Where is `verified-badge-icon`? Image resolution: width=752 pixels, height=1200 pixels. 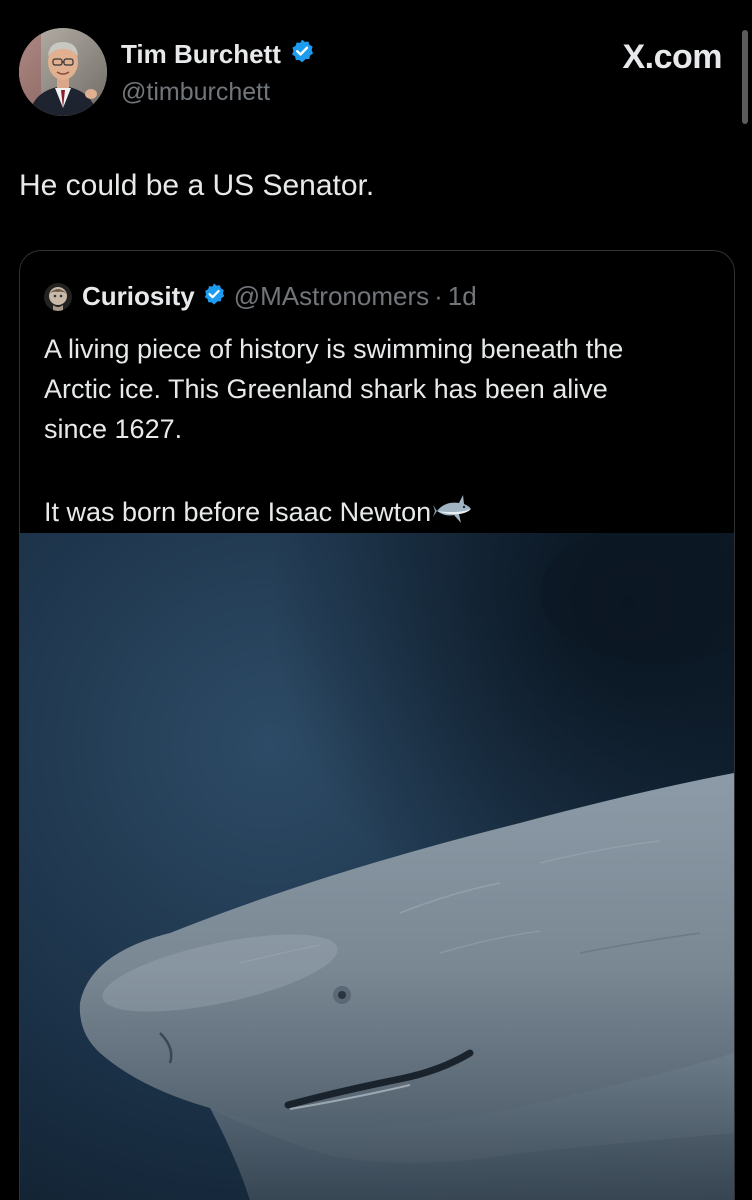 verified-badge-icon is located at coordinates (302, 54).